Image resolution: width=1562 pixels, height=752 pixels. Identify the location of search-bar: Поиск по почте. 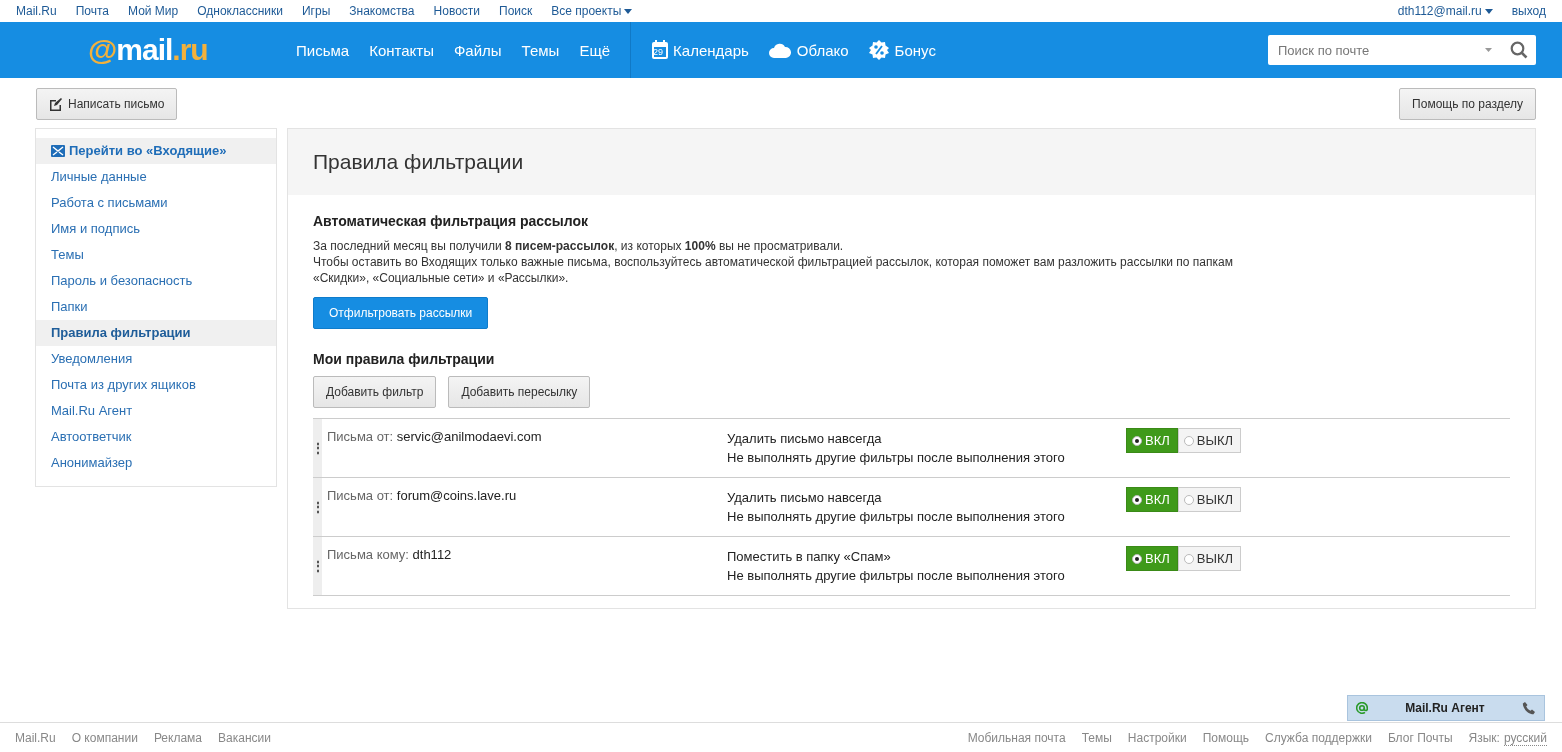
(1402, 50).